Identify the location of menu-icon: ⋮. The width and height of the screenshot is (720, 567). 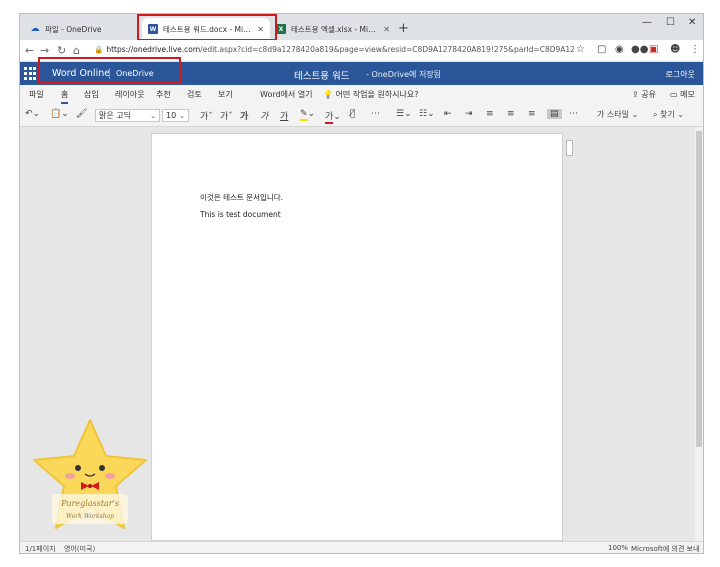
(695, 49).